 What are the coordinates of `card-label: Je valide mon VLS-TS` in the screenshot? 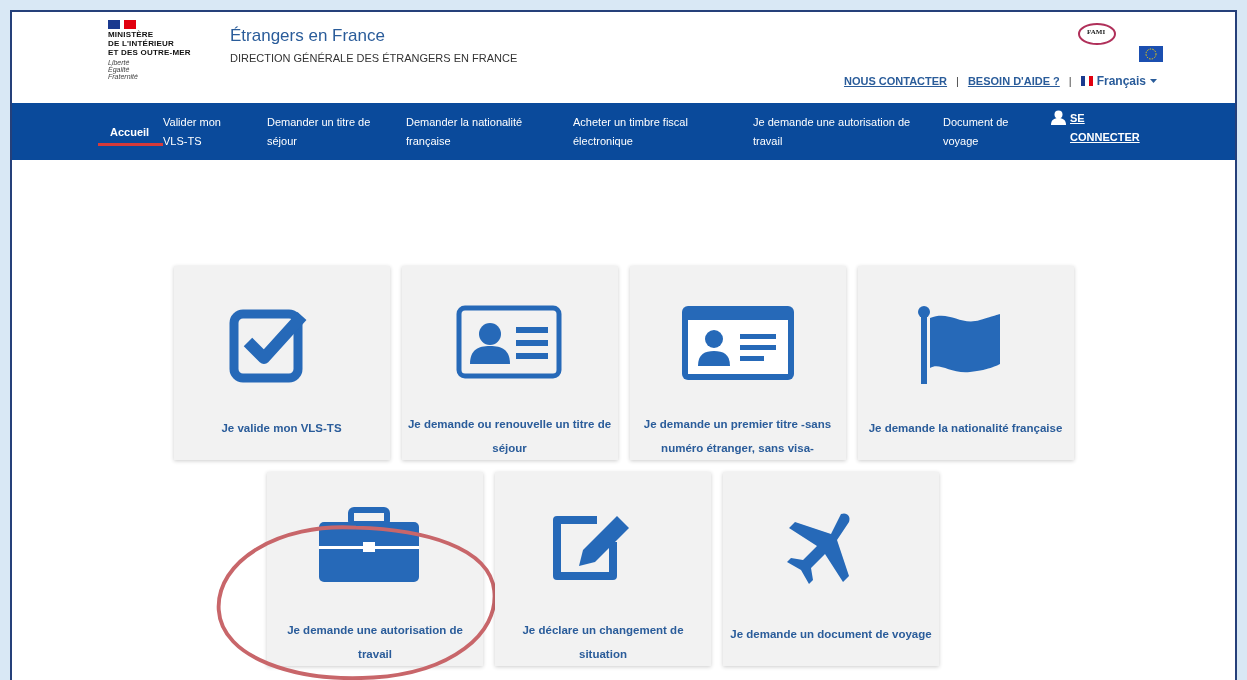 It's located at (281, 428).